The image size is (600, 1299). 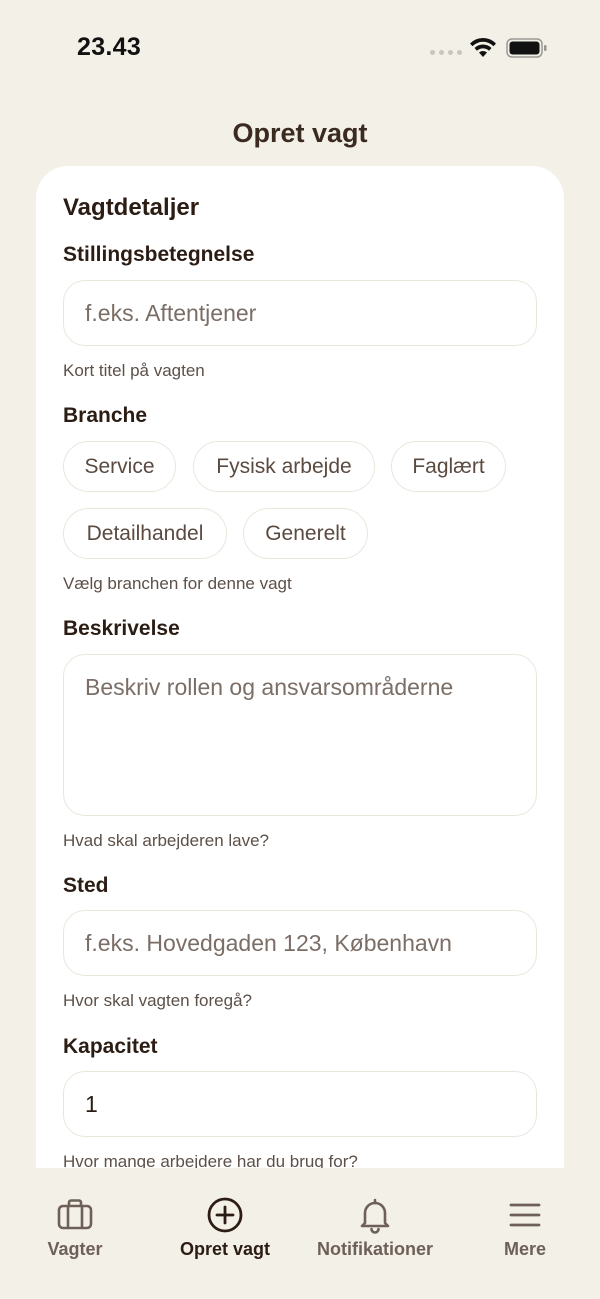 What do you see at coordinates (375, 1216) in the screenshot?
I see `bell-icon` at bounding box center [375, 1216].